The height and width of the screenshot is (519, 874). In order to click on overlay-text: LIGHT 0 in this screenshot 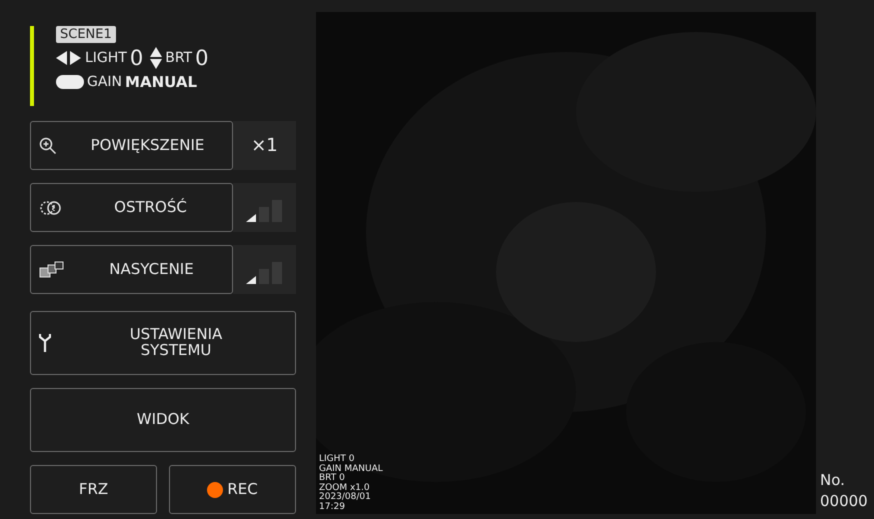, I will do `click(337, 459)`.